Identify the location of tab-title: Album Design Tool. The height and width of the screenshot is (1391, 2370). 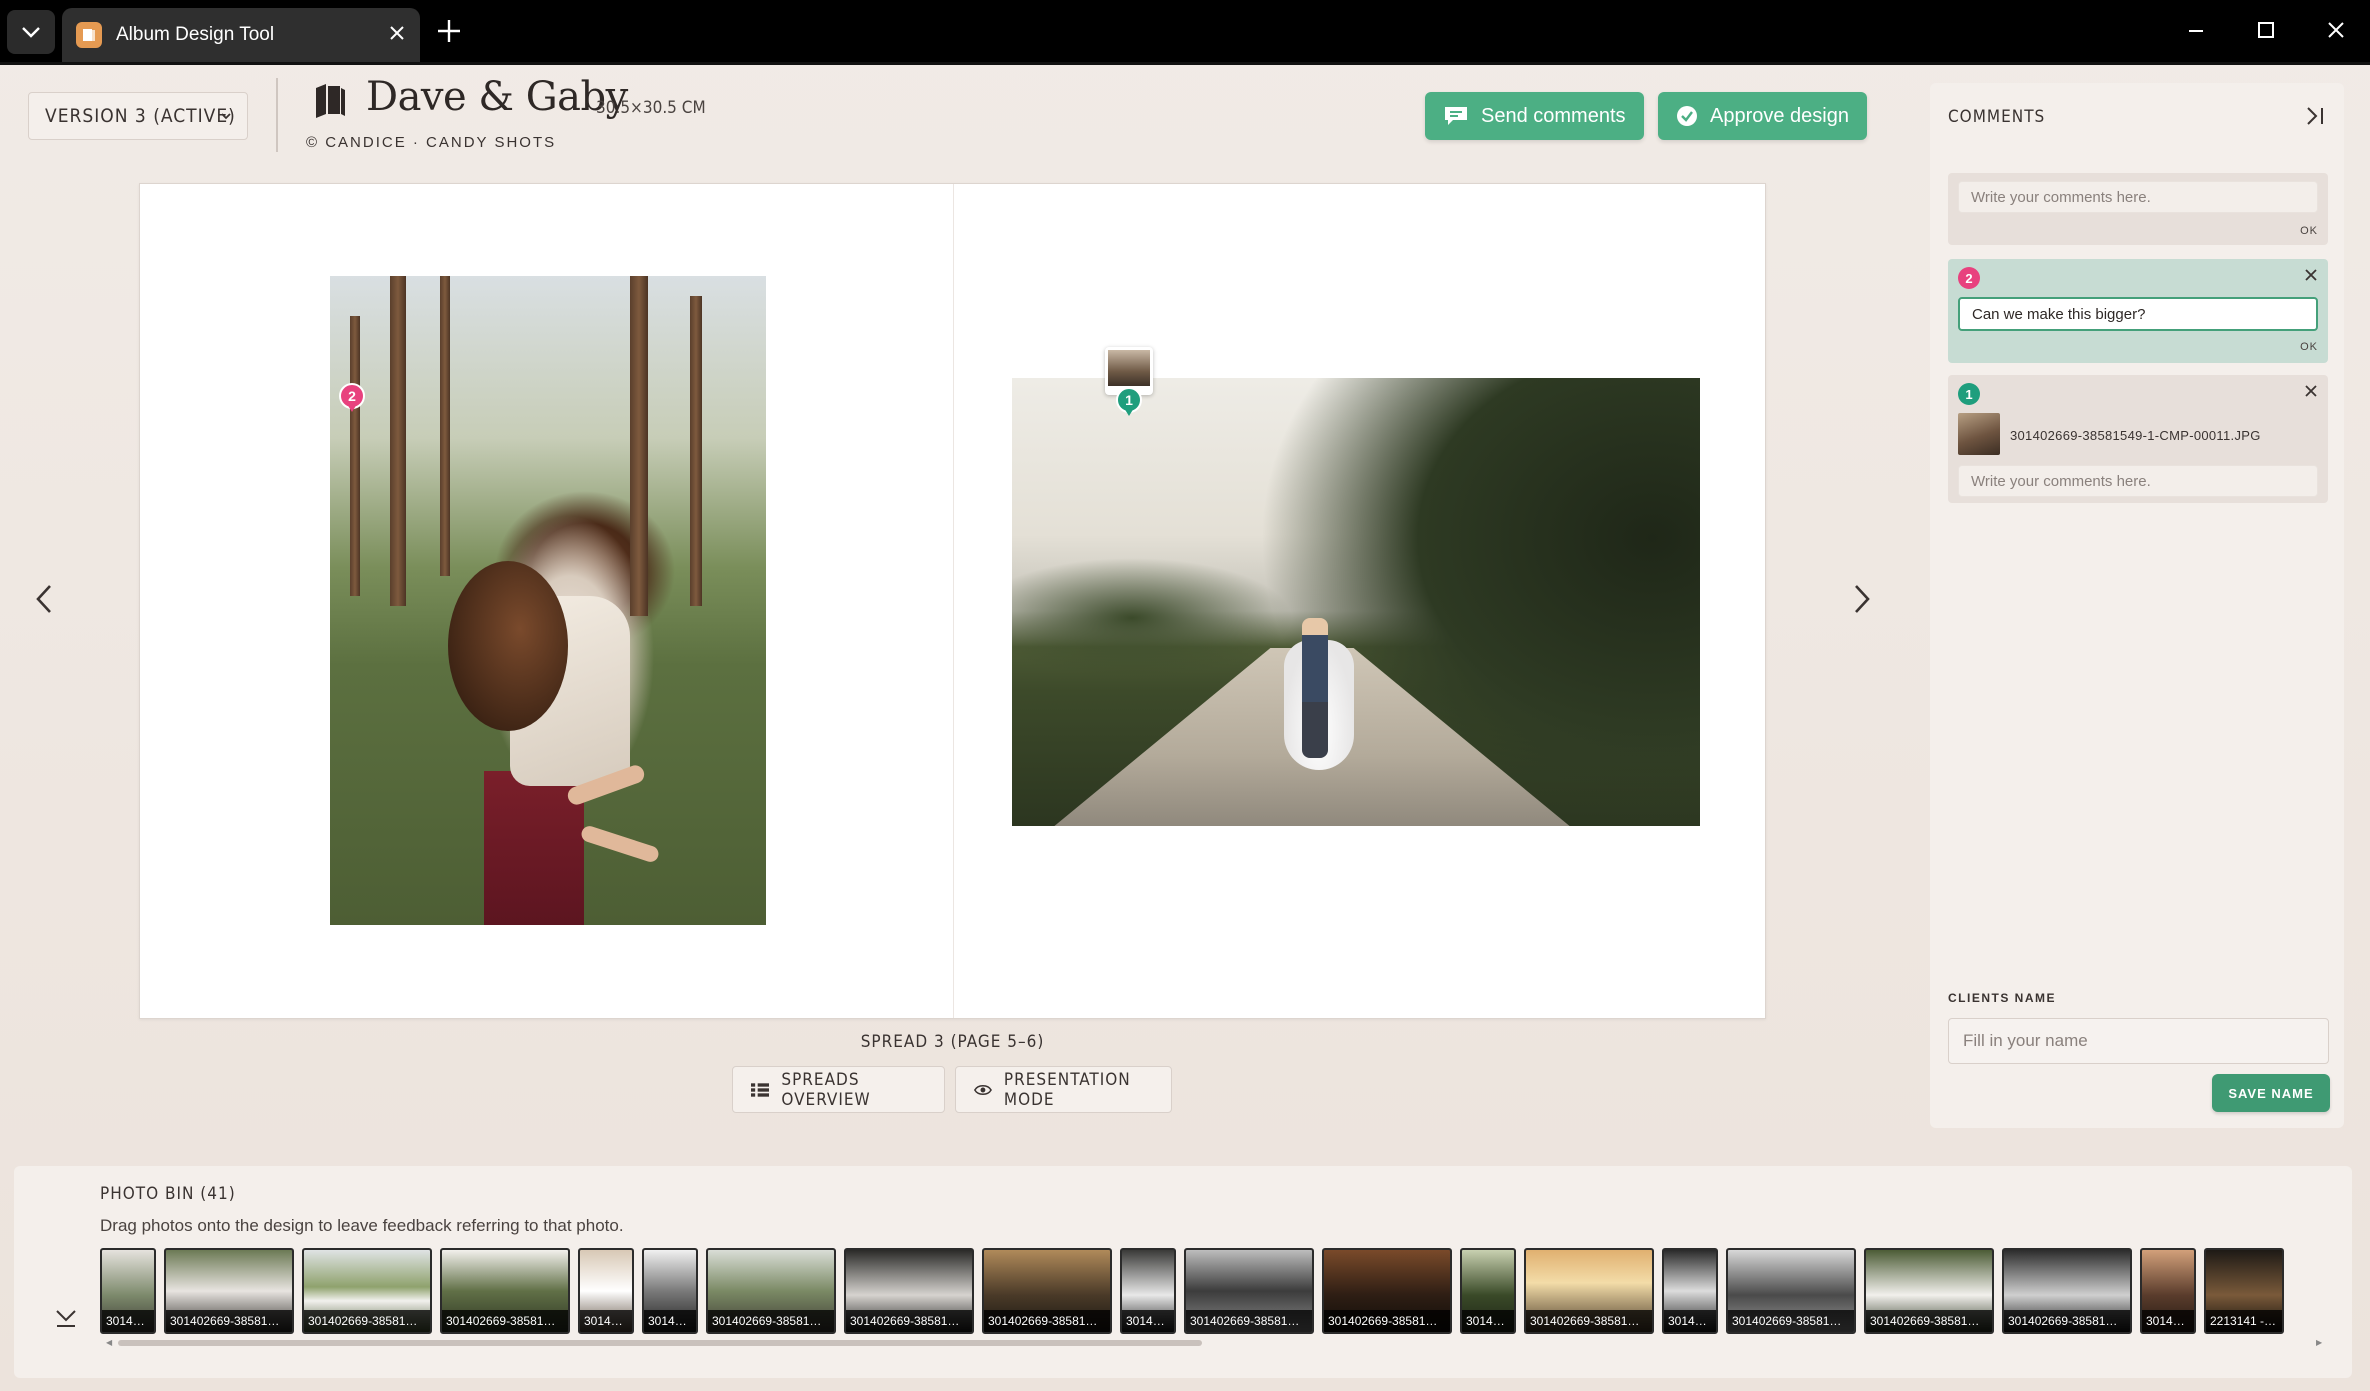
(195, 34).